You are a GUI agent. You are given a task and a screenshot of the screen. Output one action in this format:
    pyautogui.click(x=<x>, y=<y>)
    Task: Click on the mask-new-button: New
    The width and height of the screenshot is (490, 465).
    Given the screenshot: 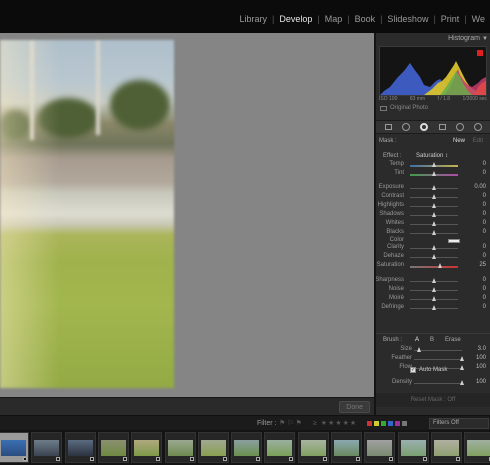 What is the action you would take?
    pyautogui.click(x=459, y=141)
    